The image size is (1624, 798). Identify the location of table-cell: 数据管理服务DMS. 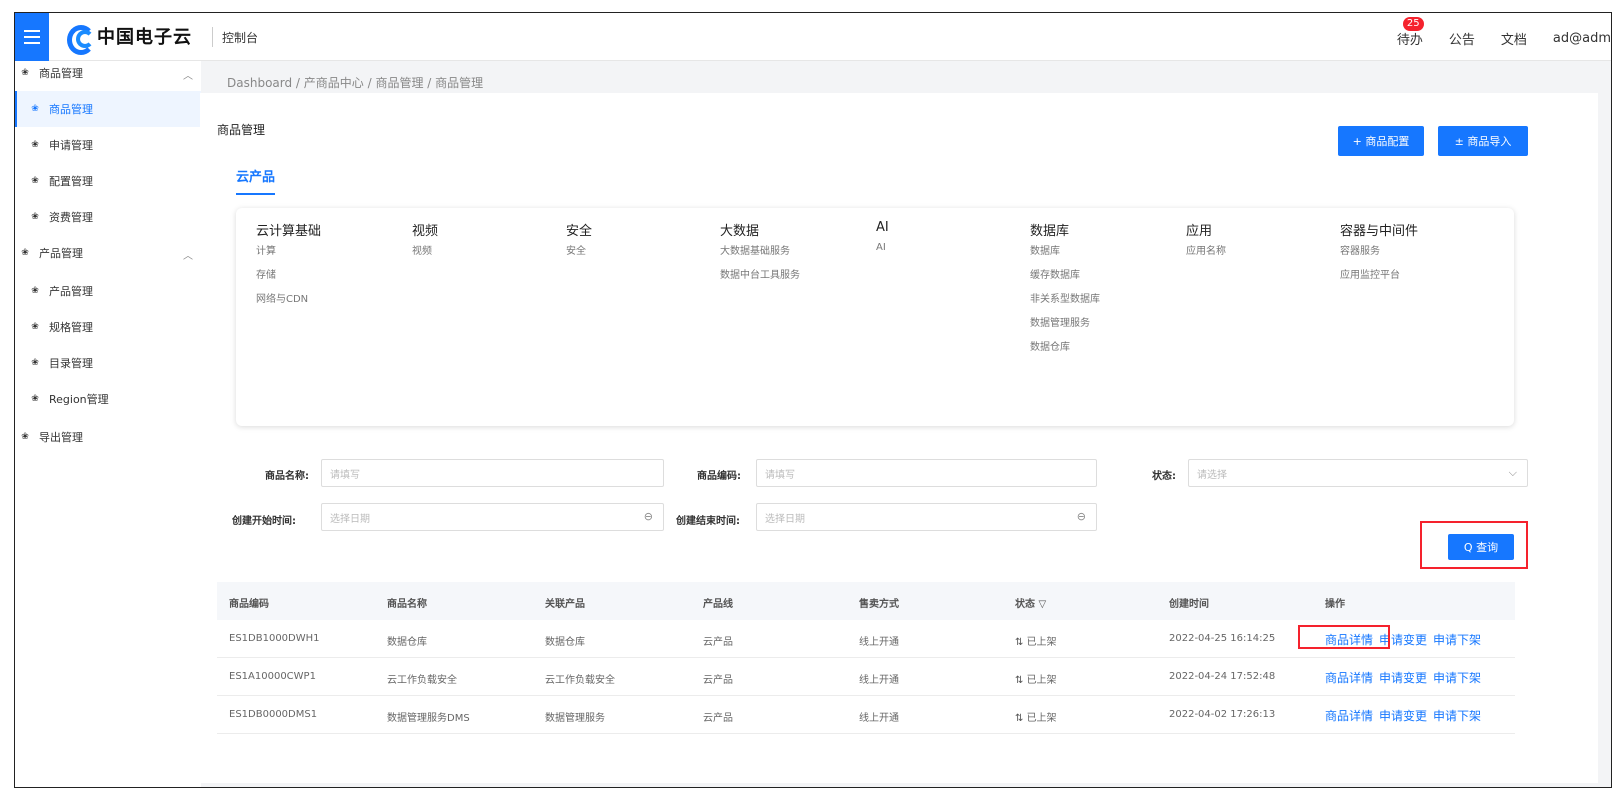
(428, 718).